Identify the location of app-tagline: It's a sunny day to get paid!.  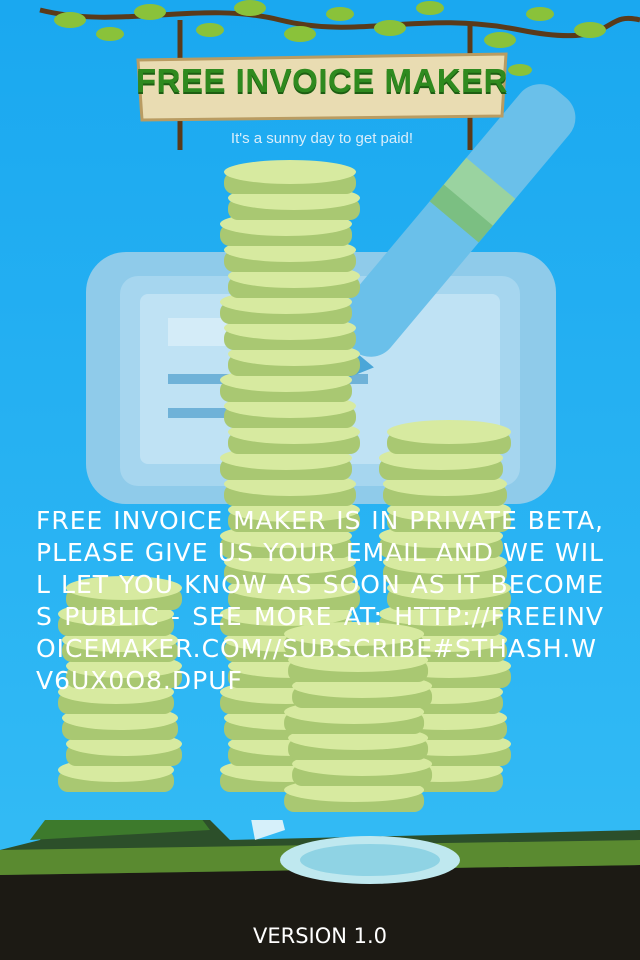
(322, 138).